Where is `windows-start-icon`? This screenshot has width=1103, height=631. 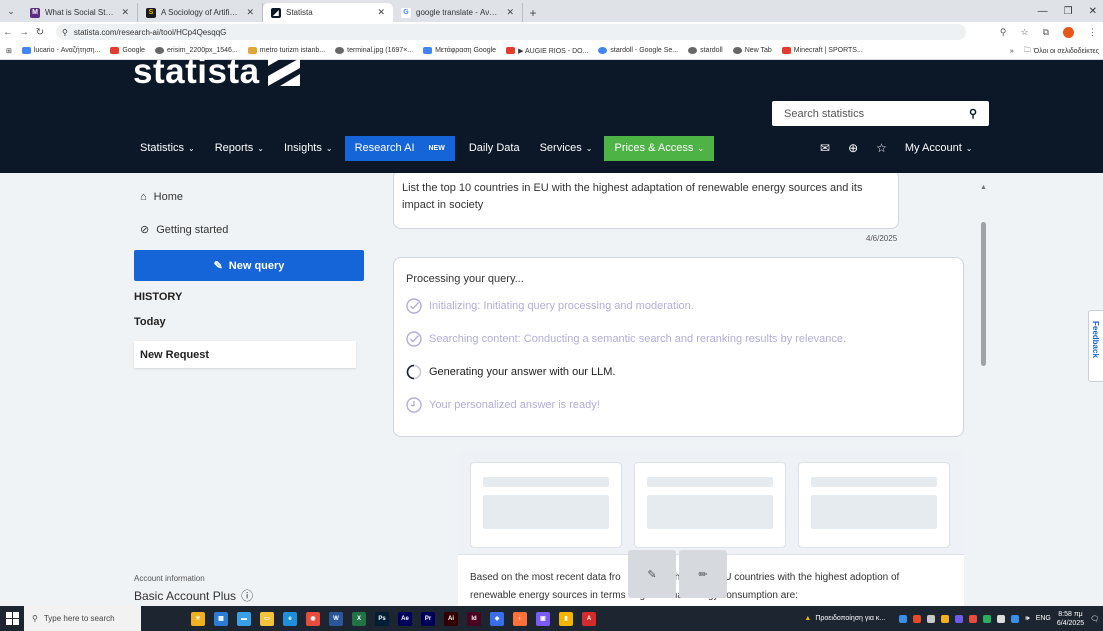
windows-start-icon is located at coordinates (12, 618).